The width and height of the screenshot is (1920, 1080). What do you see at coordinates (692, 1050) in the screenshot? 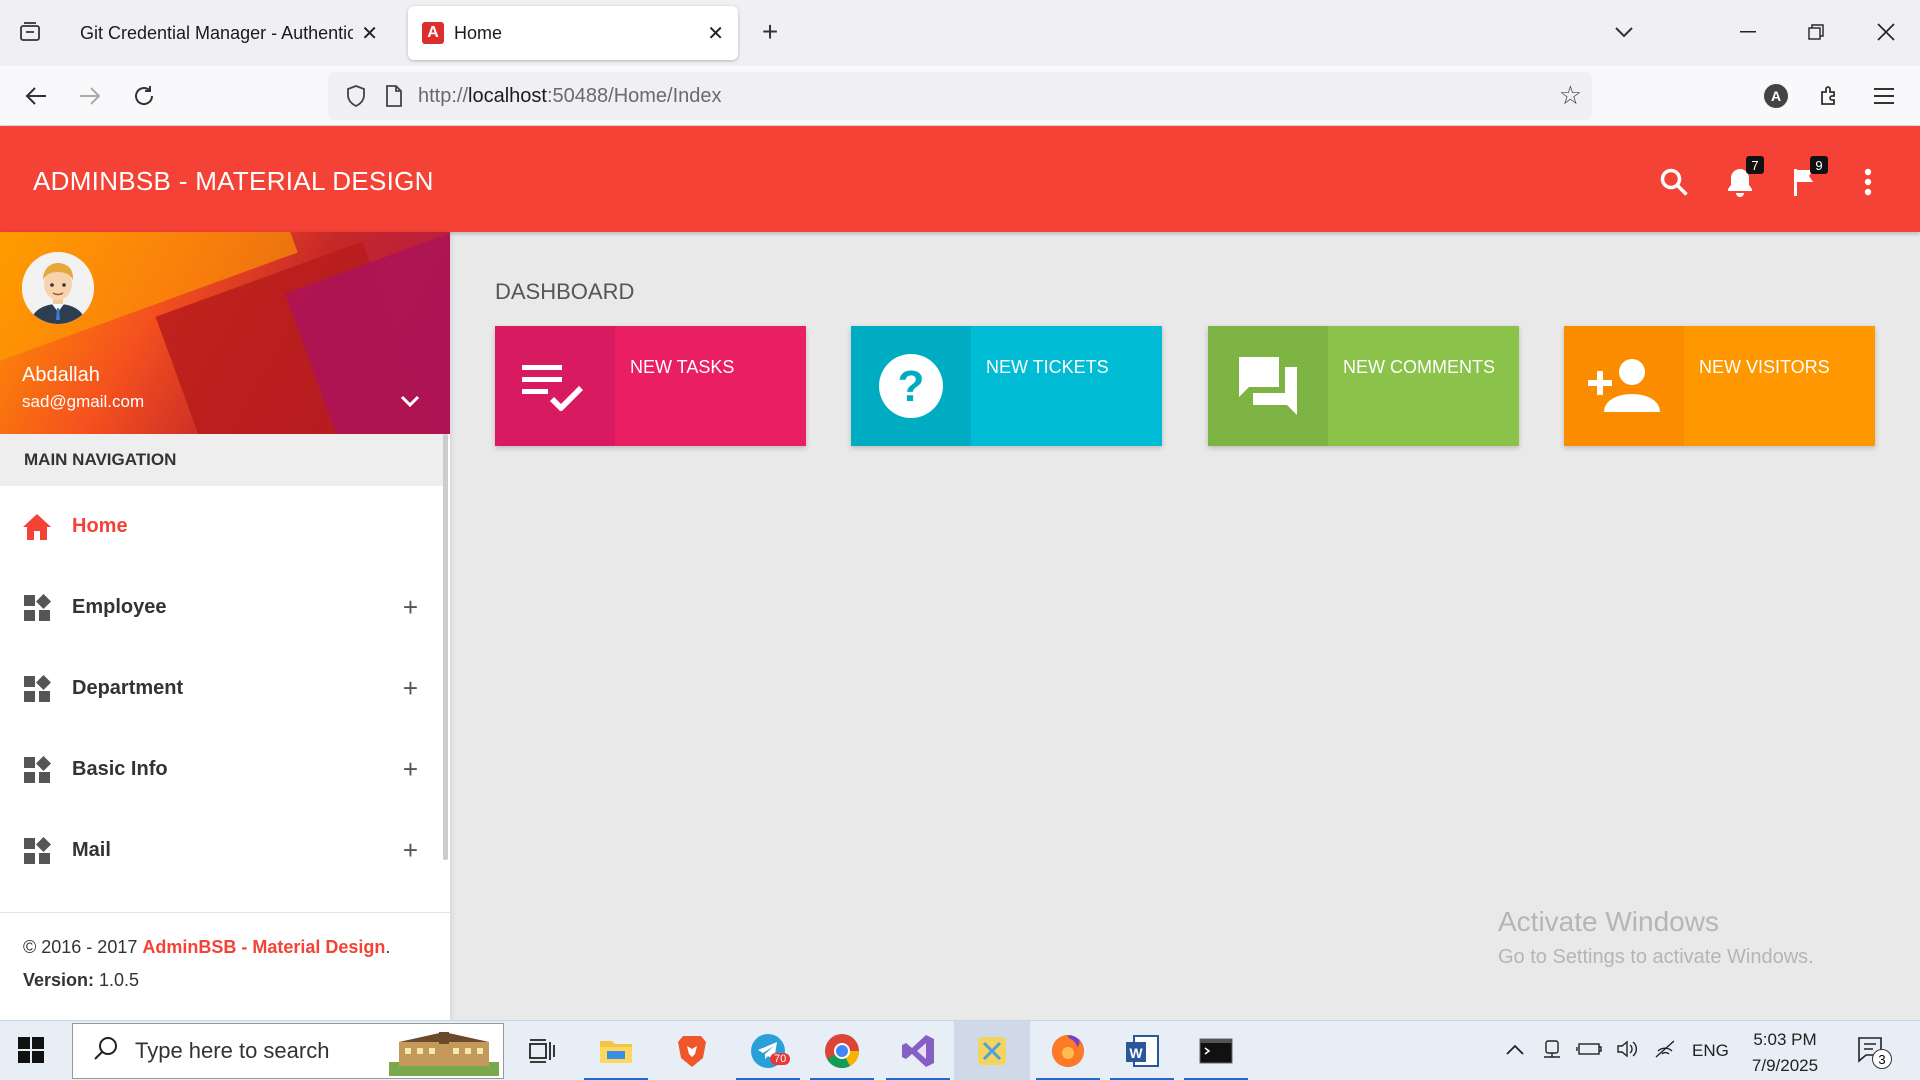
I see `brave-browser-icon` at bounding box center [692, 1050].